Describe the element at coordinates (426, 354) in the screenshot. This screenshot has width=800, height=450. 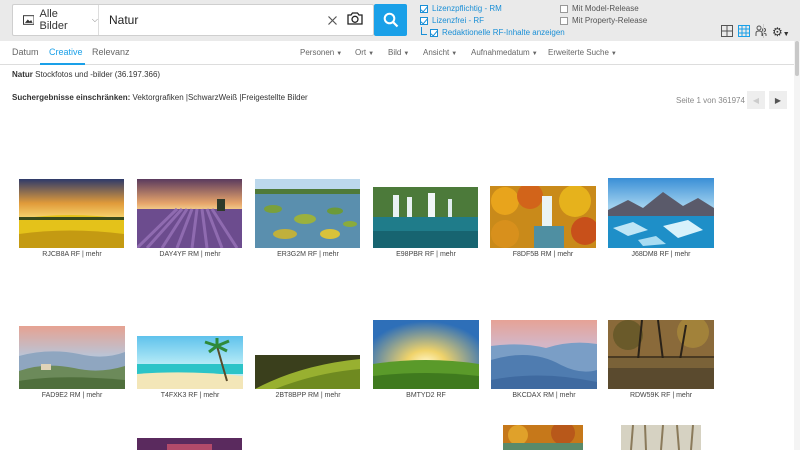
I see `sunrise-meadow-image` at that location.